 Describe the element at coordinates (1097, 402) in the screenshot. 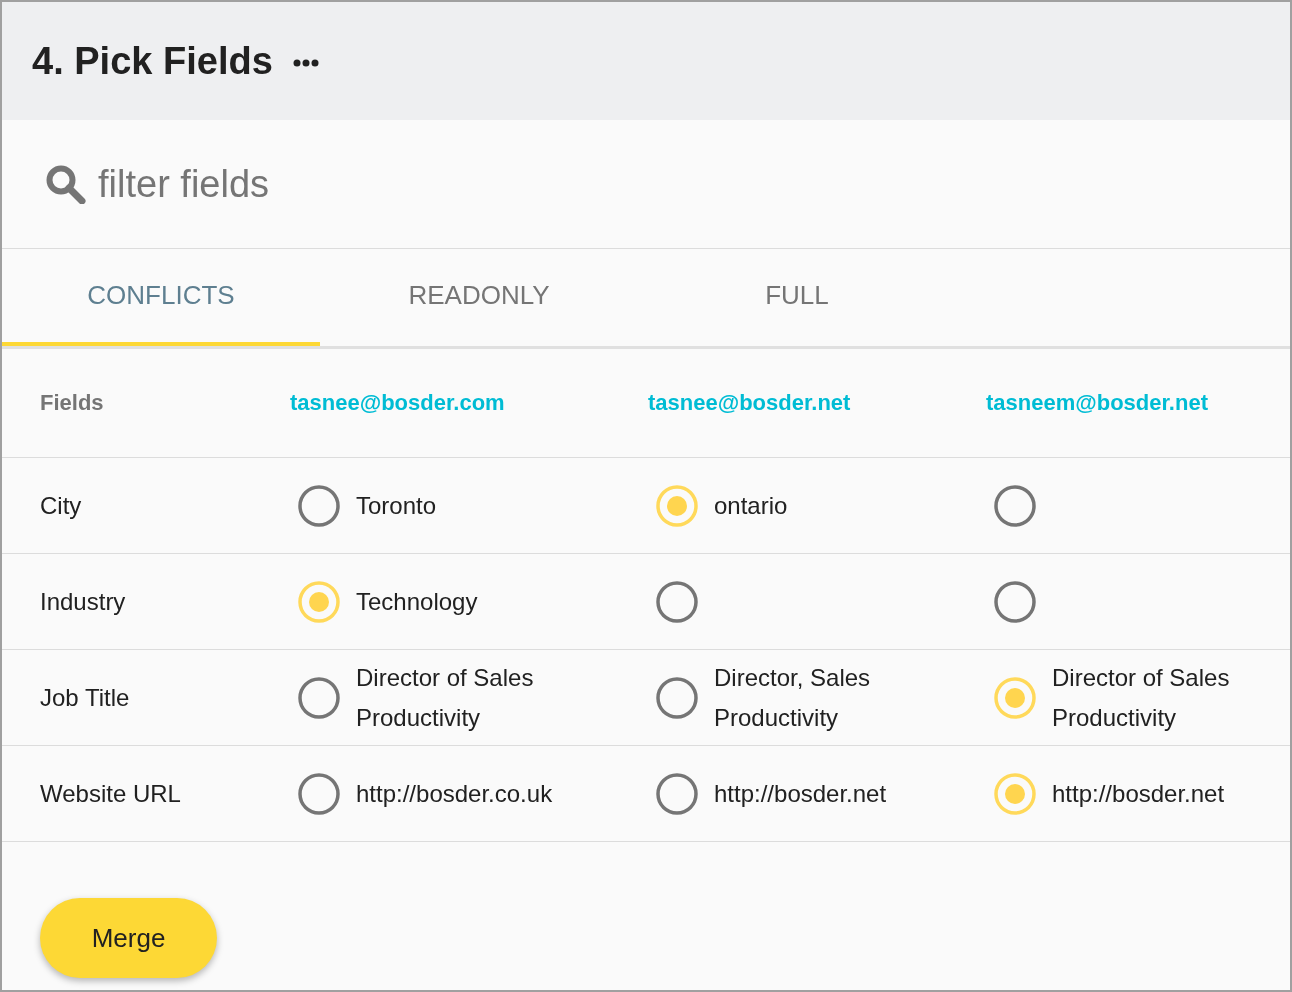

I see `column-header: tasneem@bosder.net` at that location.